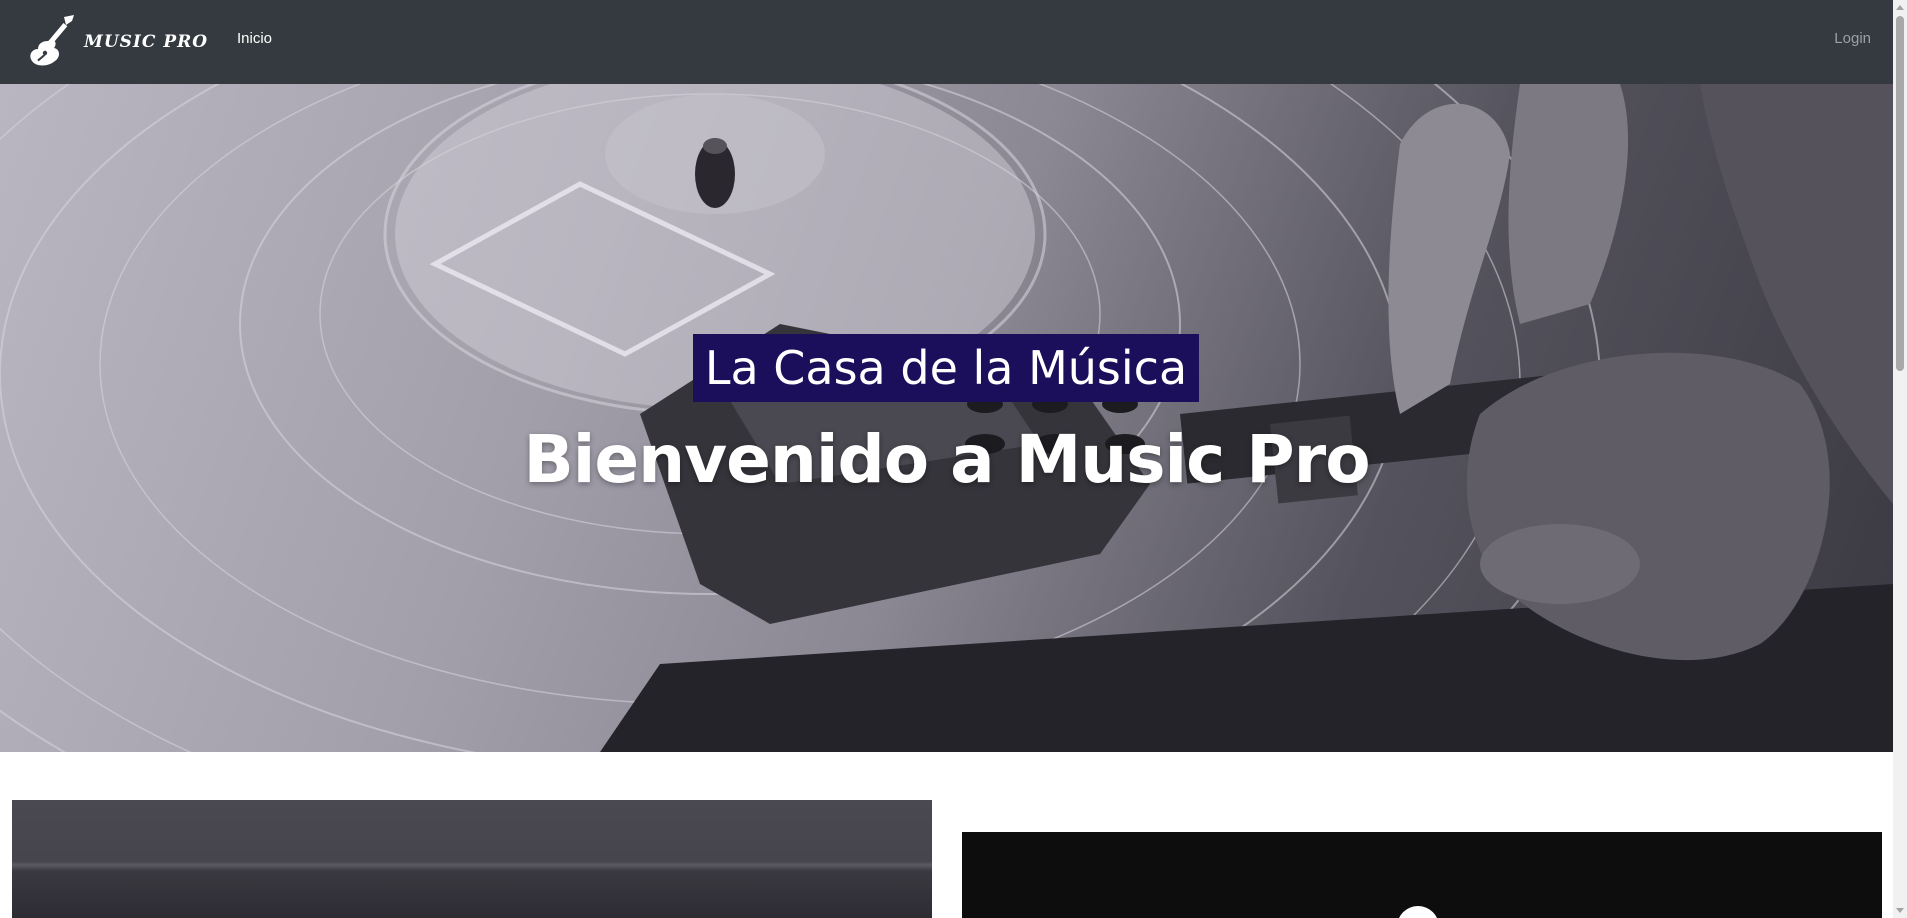 This screenshot has width=1907, height=918. What do you see at coordinates (1900, 910) in the screenshot?
I see `scroll-down-icon` at bounding box center [1900, 910].